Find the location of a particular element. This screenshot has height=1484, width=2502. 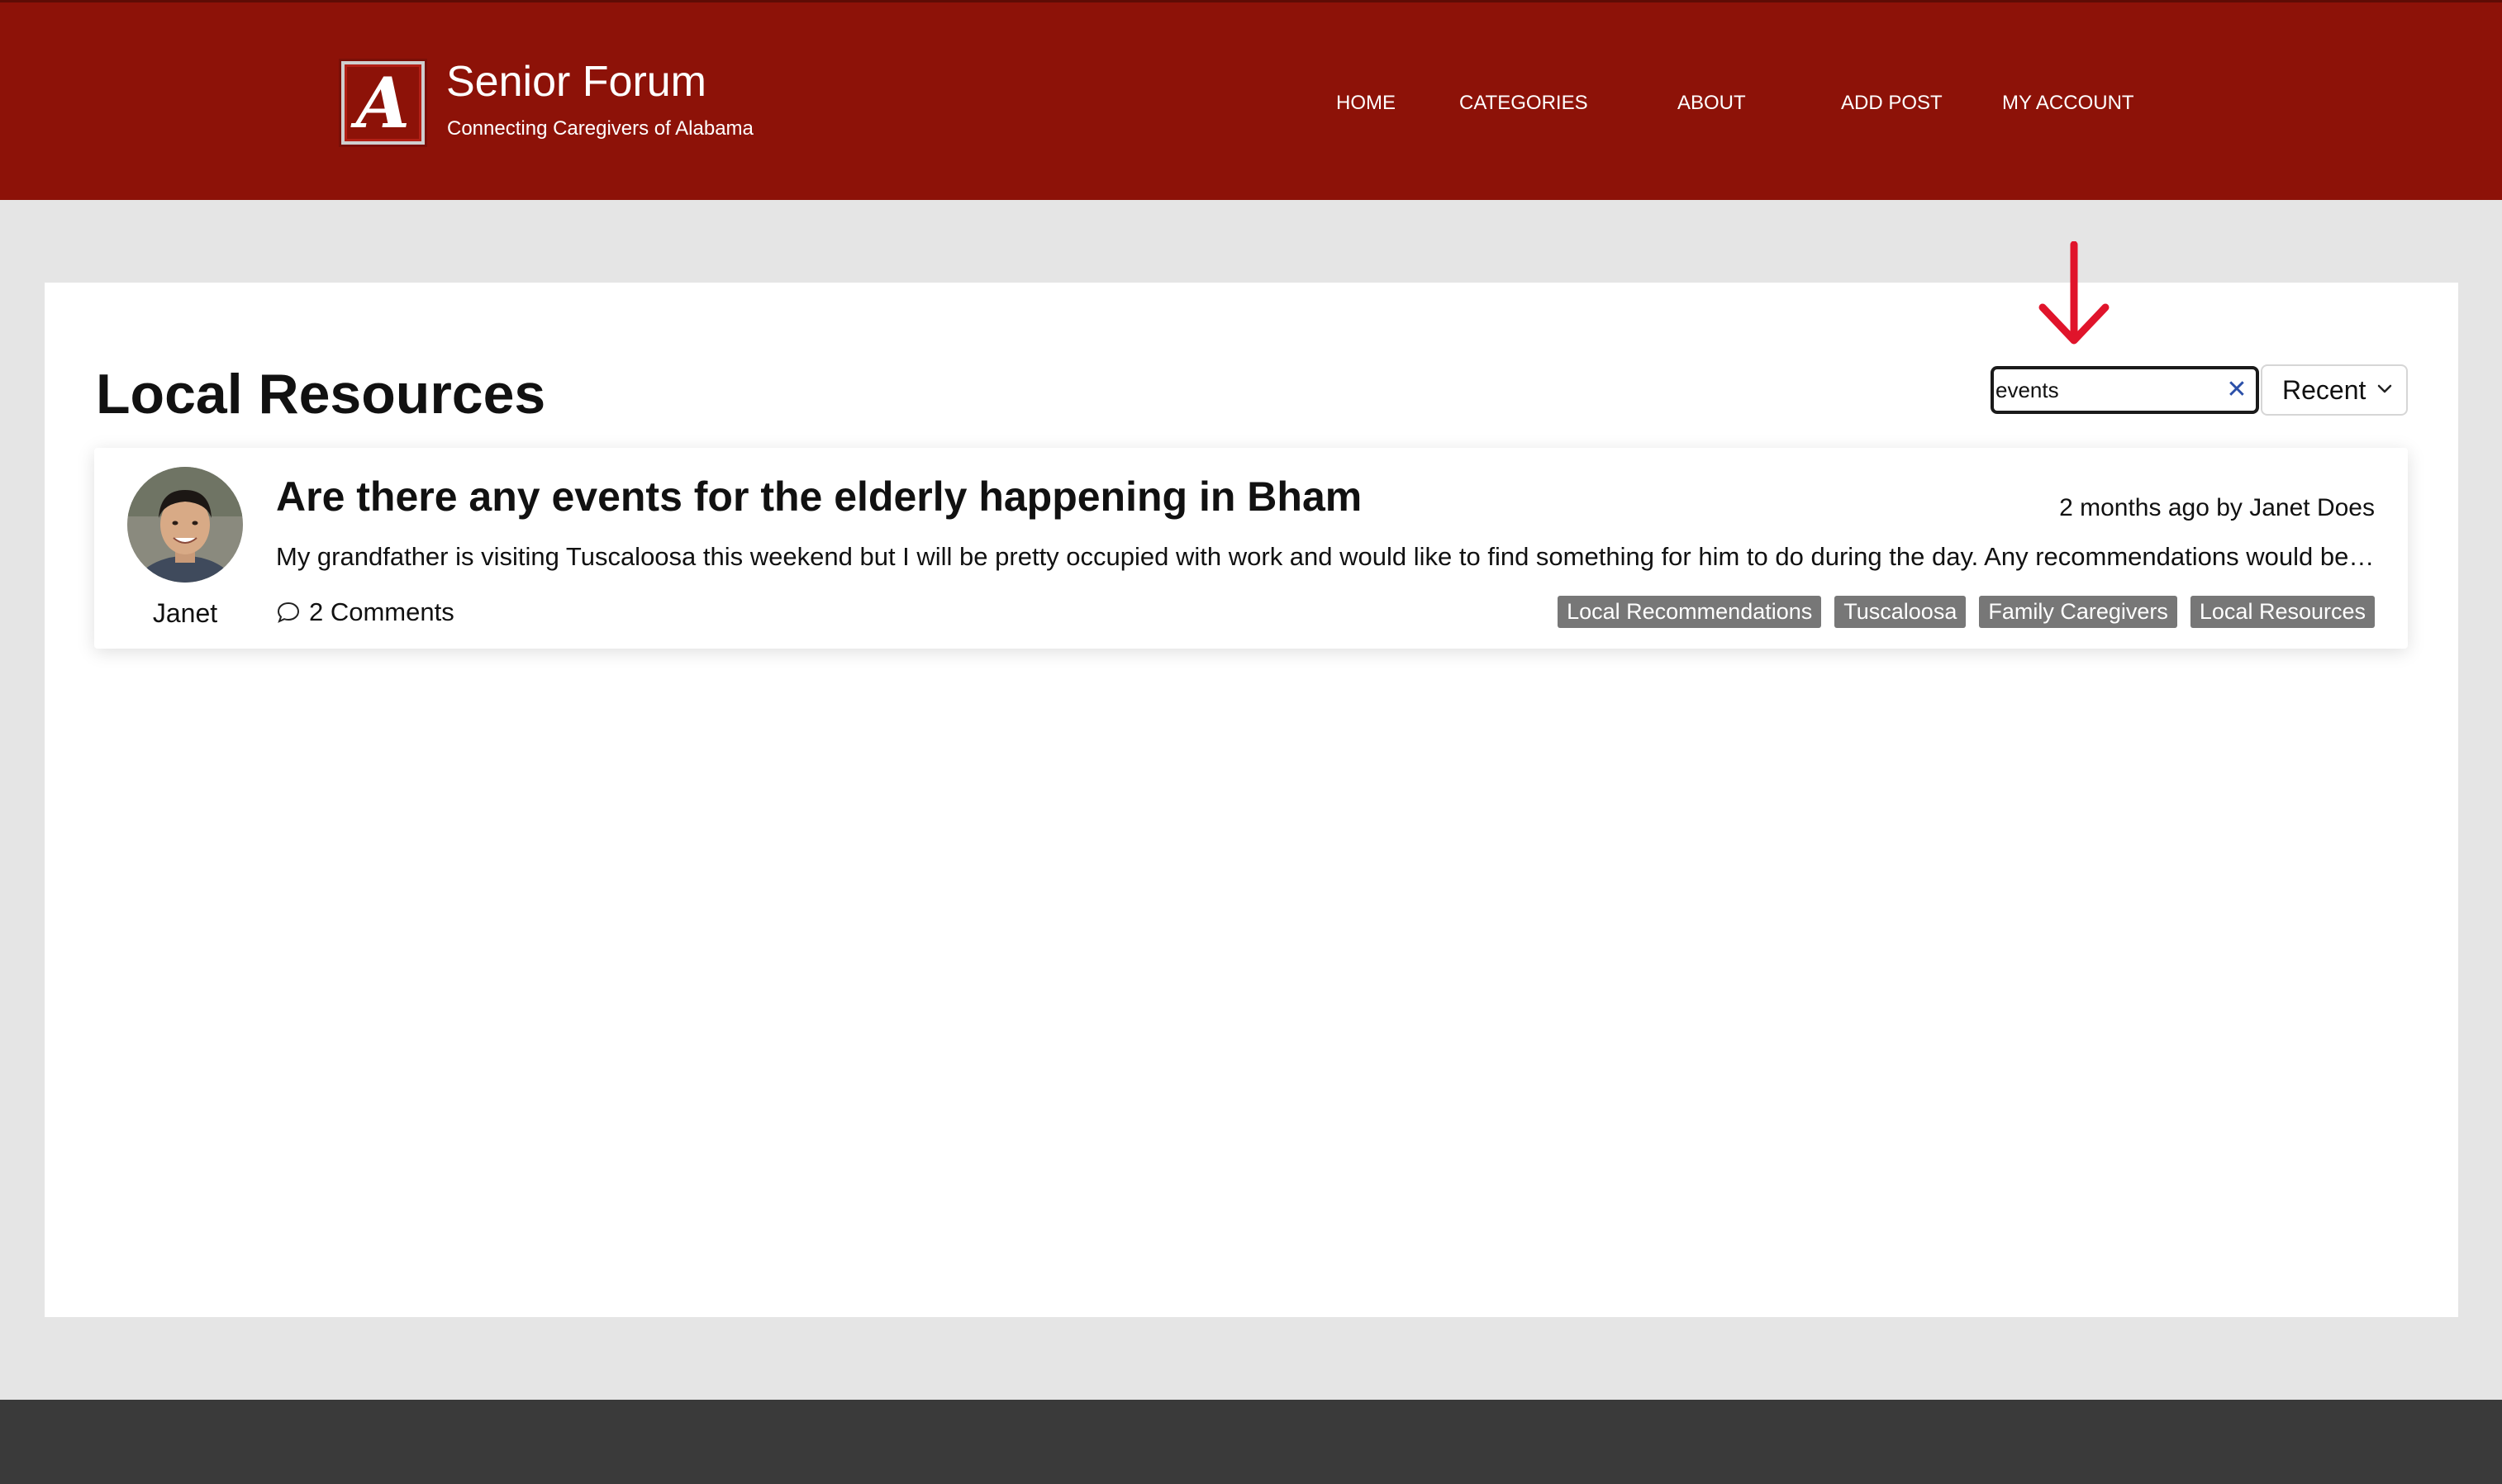

tag-tuscaloosa: Tuscaloosa is located at coordinates (1900, 612).